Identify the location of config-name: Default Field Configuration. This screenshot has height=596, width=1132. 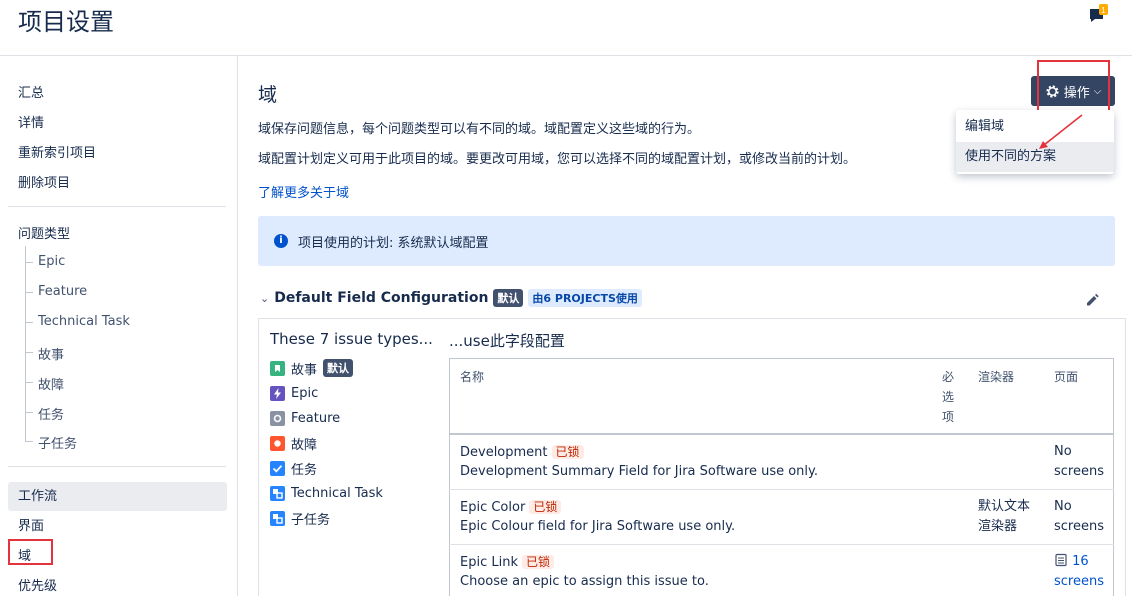
(381, 298).